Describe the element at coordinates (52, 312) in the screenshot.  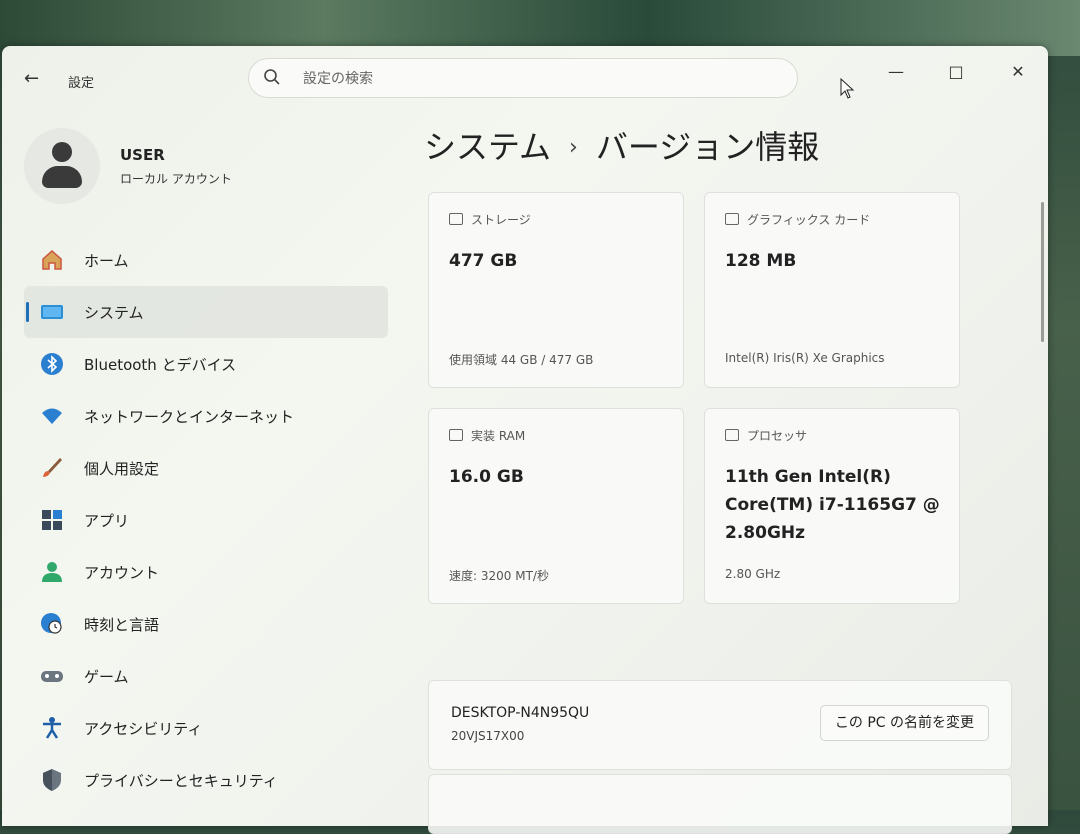
I see `system-icon` at that location.